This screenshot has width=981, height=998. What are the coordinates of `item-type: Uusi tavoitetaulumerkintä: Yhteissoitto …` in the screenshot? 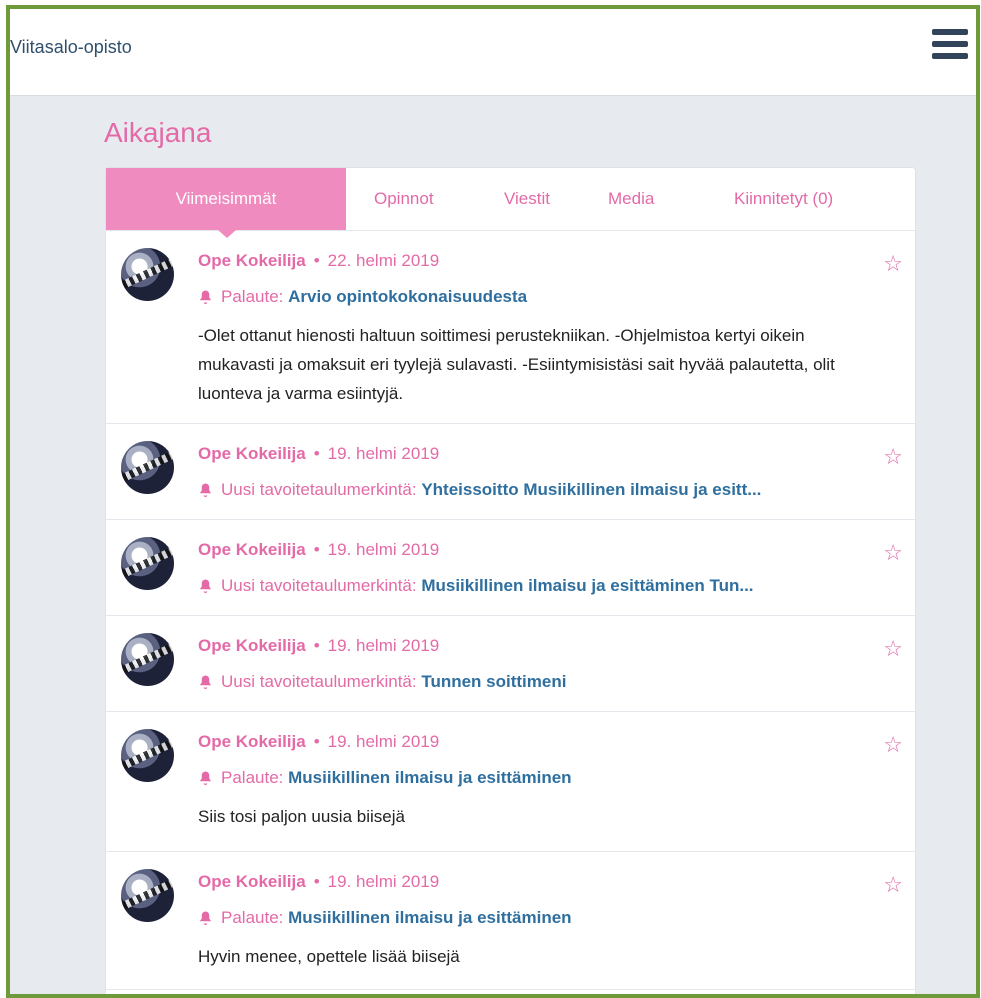 It's located at (553, 490).